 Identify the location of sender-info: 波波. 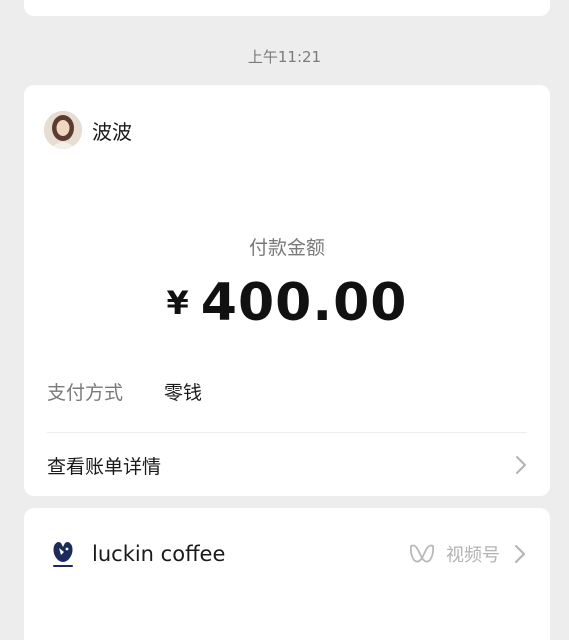
(88, 130).